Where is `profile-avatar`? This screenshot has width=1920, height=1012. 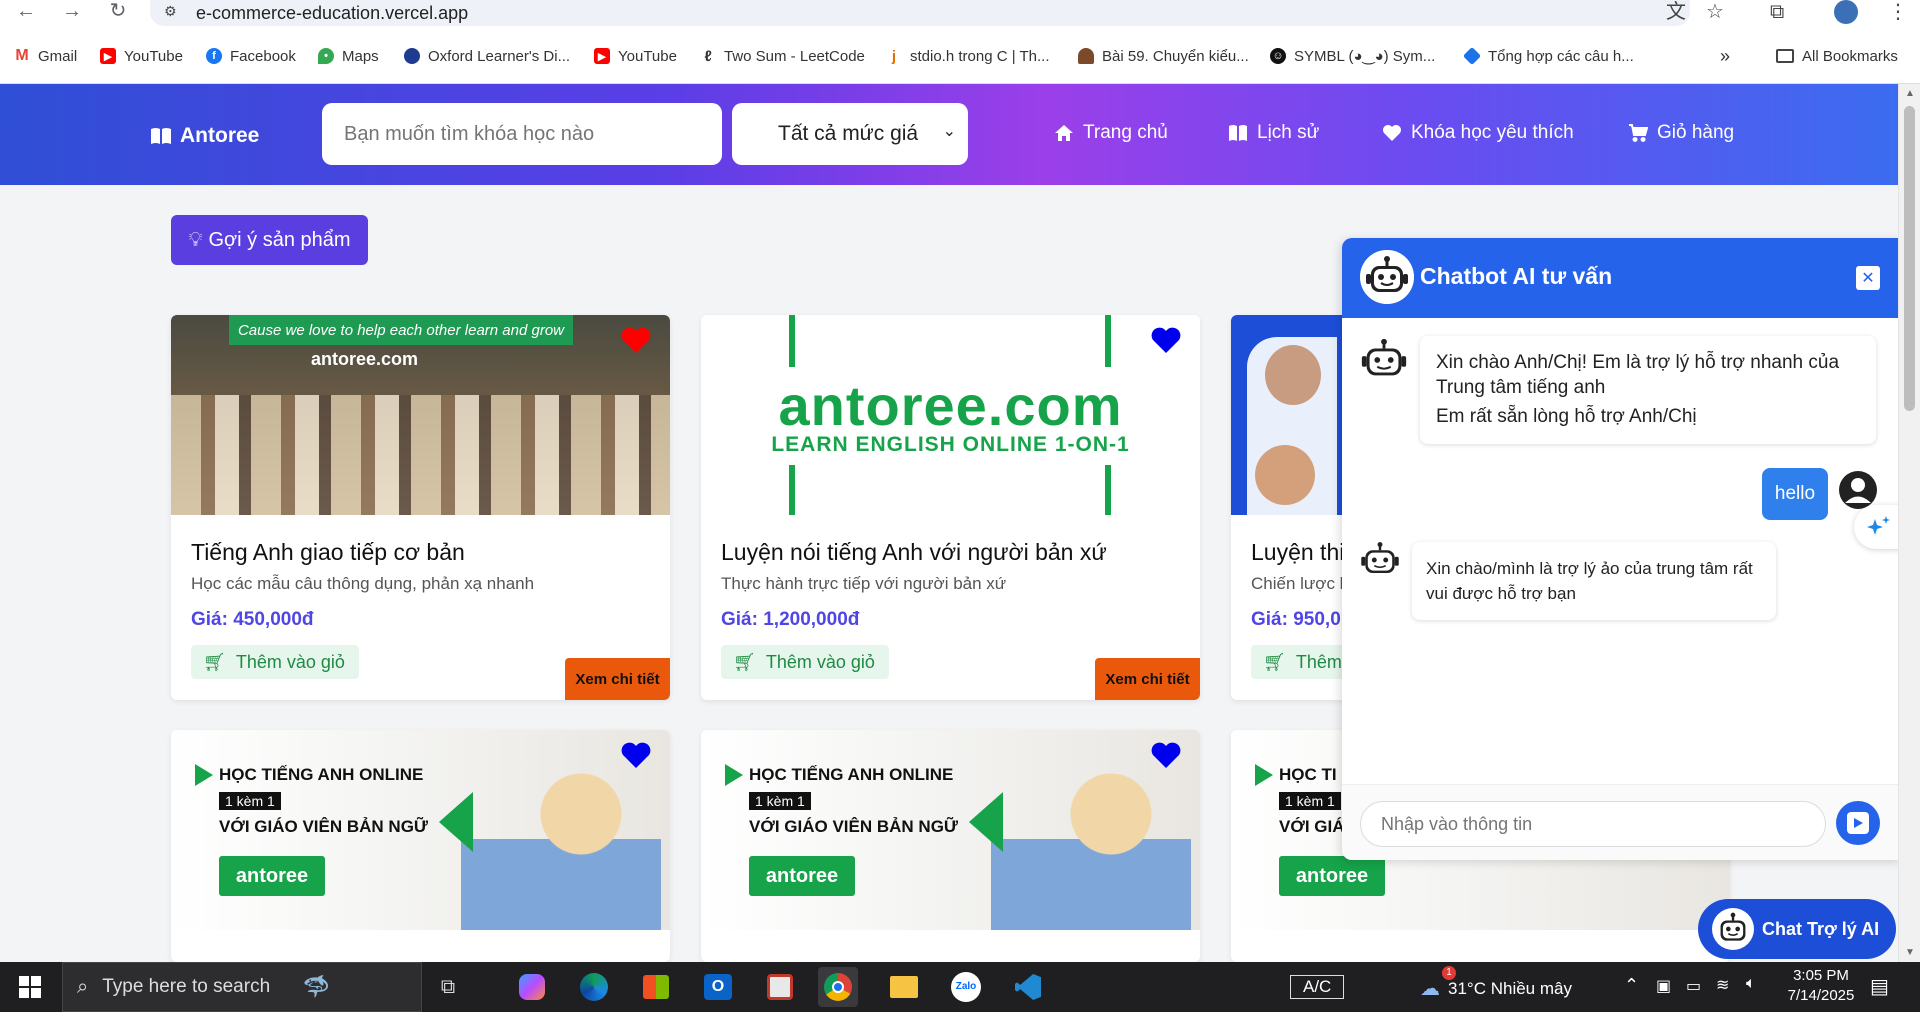
profile-avatar is located at coordinates (1846, 12).